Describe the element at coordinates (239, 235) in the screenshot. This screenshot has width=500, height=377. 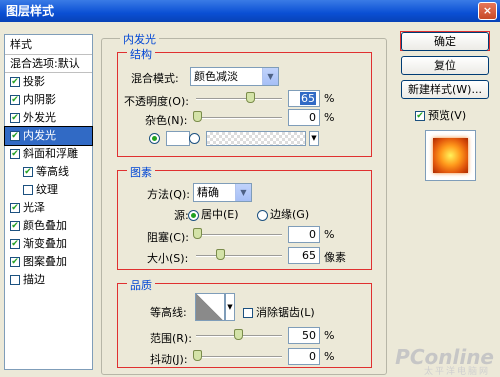
I see `choke-slider` at that location.